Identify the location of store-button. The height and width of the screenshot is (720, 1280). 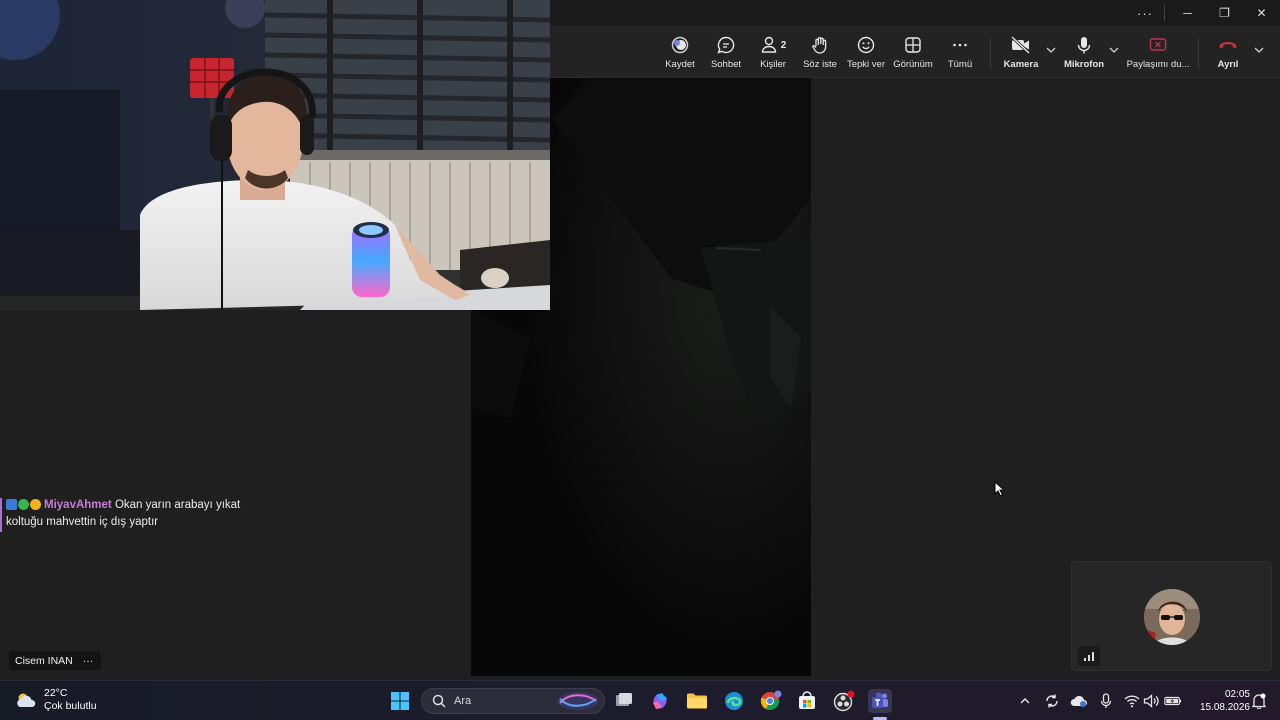
(807, 701).